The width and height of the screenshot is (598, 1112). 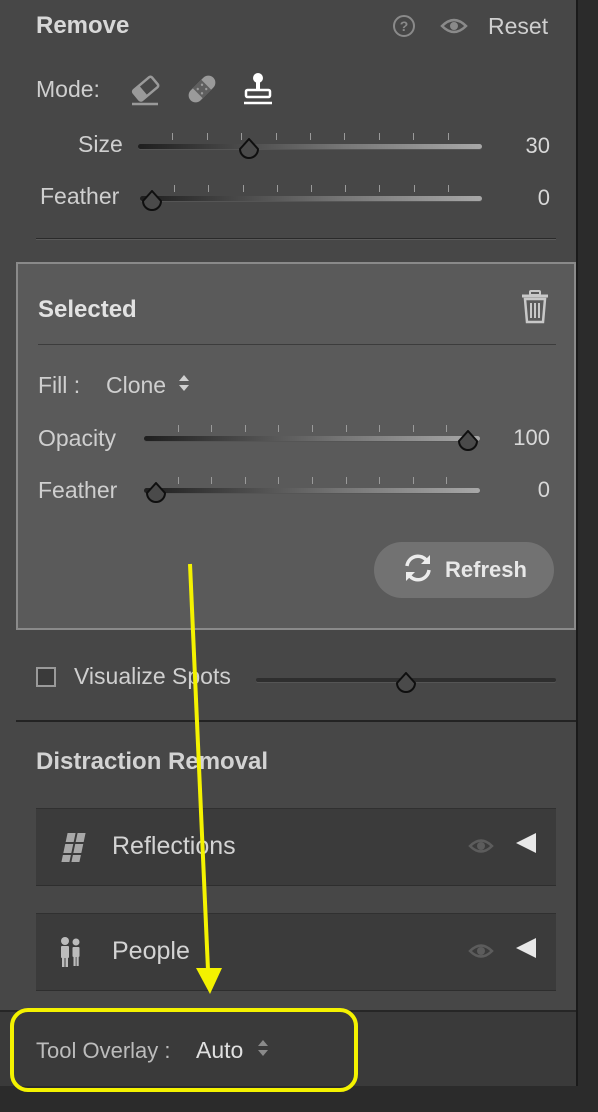 What do you see at coordinates (296, 952) in the screenshot?
I see `people-row: People` at bounding box center [296, 952].